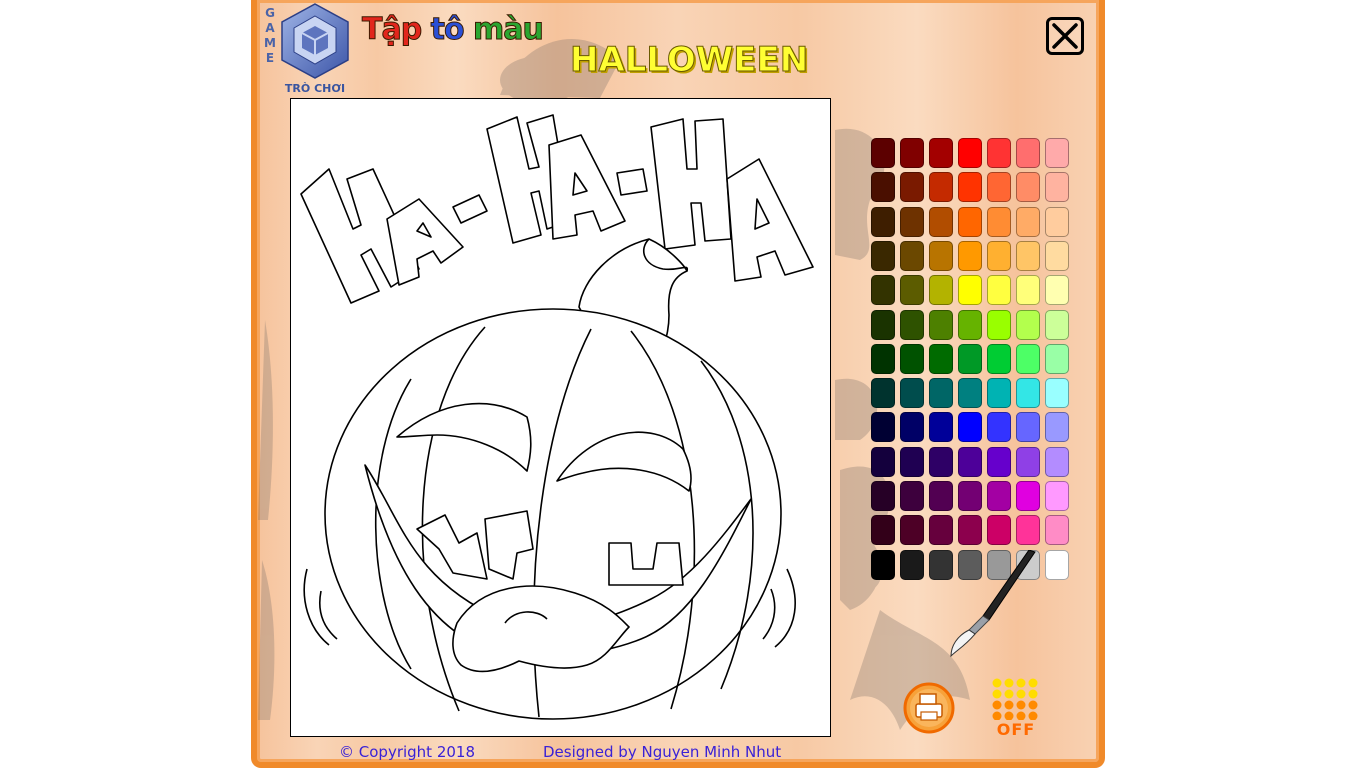  I want to click on logo-letter: G, so click(270, 13).